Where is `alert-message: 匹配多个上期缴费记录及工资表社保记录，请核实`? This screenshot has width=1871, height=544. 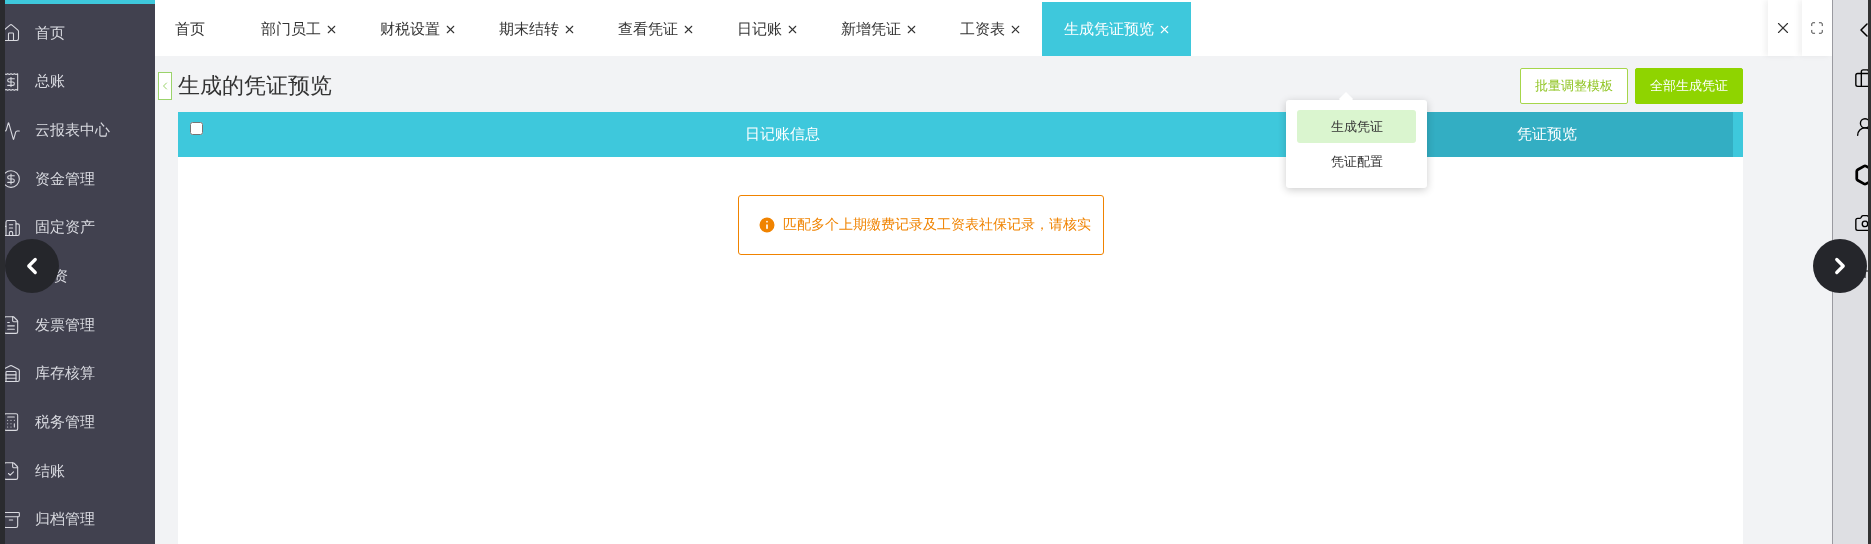
alert-message: 匹配多个上期缴费记录及工资表社保记录，请核实 is located at coordinates (936, 225).